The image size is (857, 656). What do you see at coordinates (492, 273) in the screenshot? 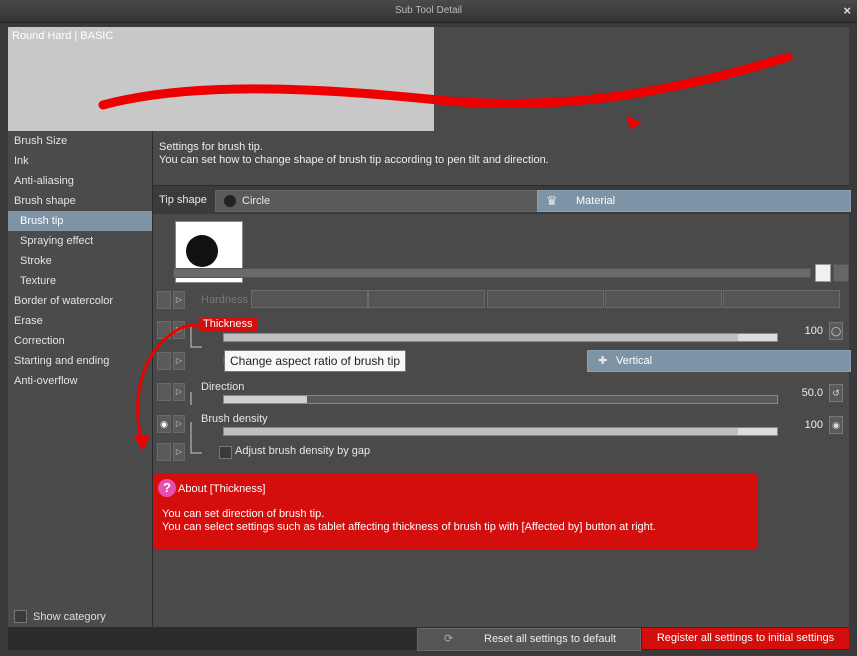
I see `tip-list-scrollbar` at bounding box center [492, 273].